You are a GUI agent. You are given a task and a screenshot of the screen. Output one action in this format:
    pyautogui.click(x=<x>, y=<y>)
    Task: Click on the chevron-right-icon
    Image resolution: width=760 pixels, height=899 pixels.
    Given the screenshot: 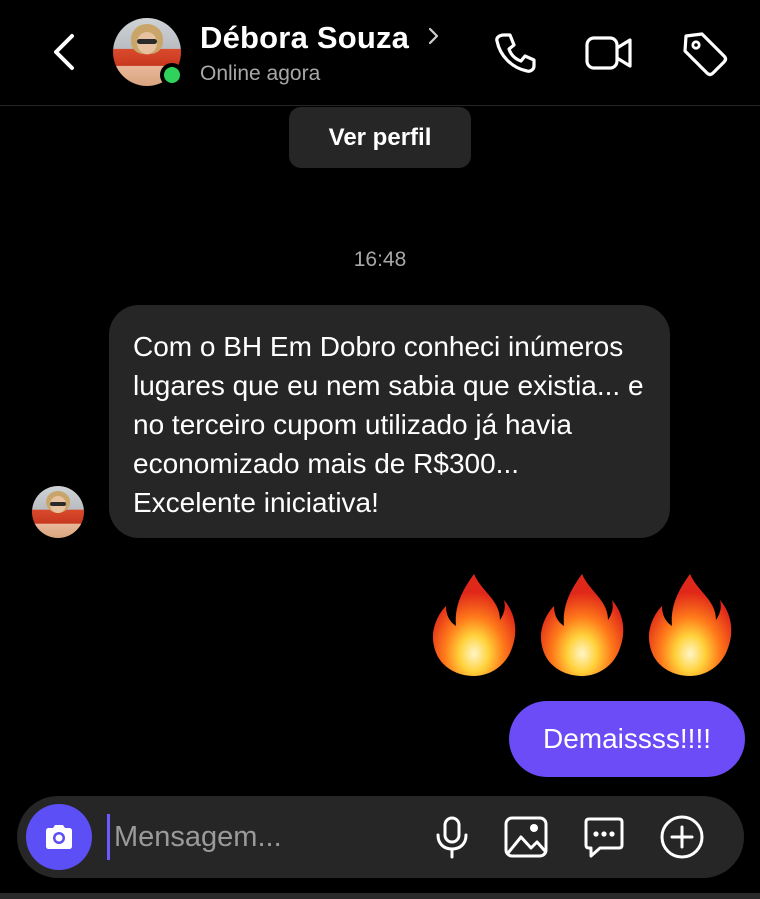 What is the action you would take?
    pyautogui.click(x=434, y=36)
    